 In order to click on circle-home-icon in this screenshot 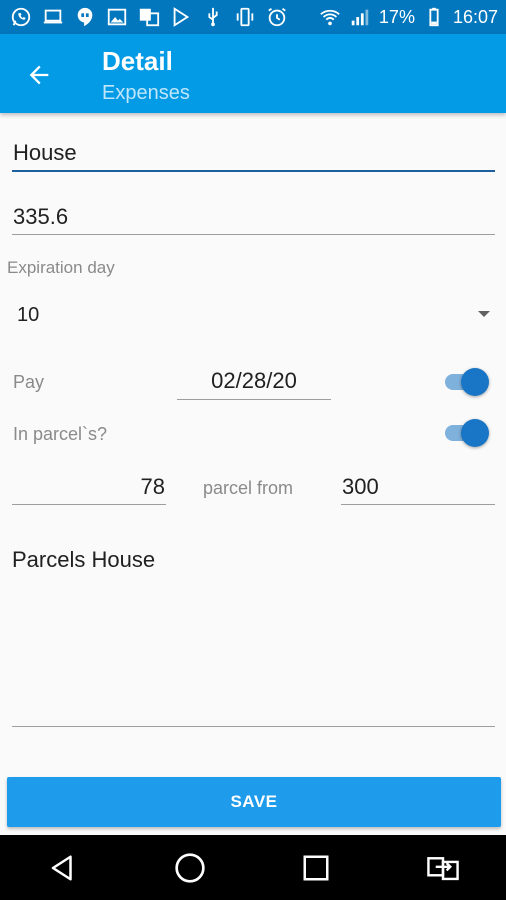, I will do `click(190, 867)`.